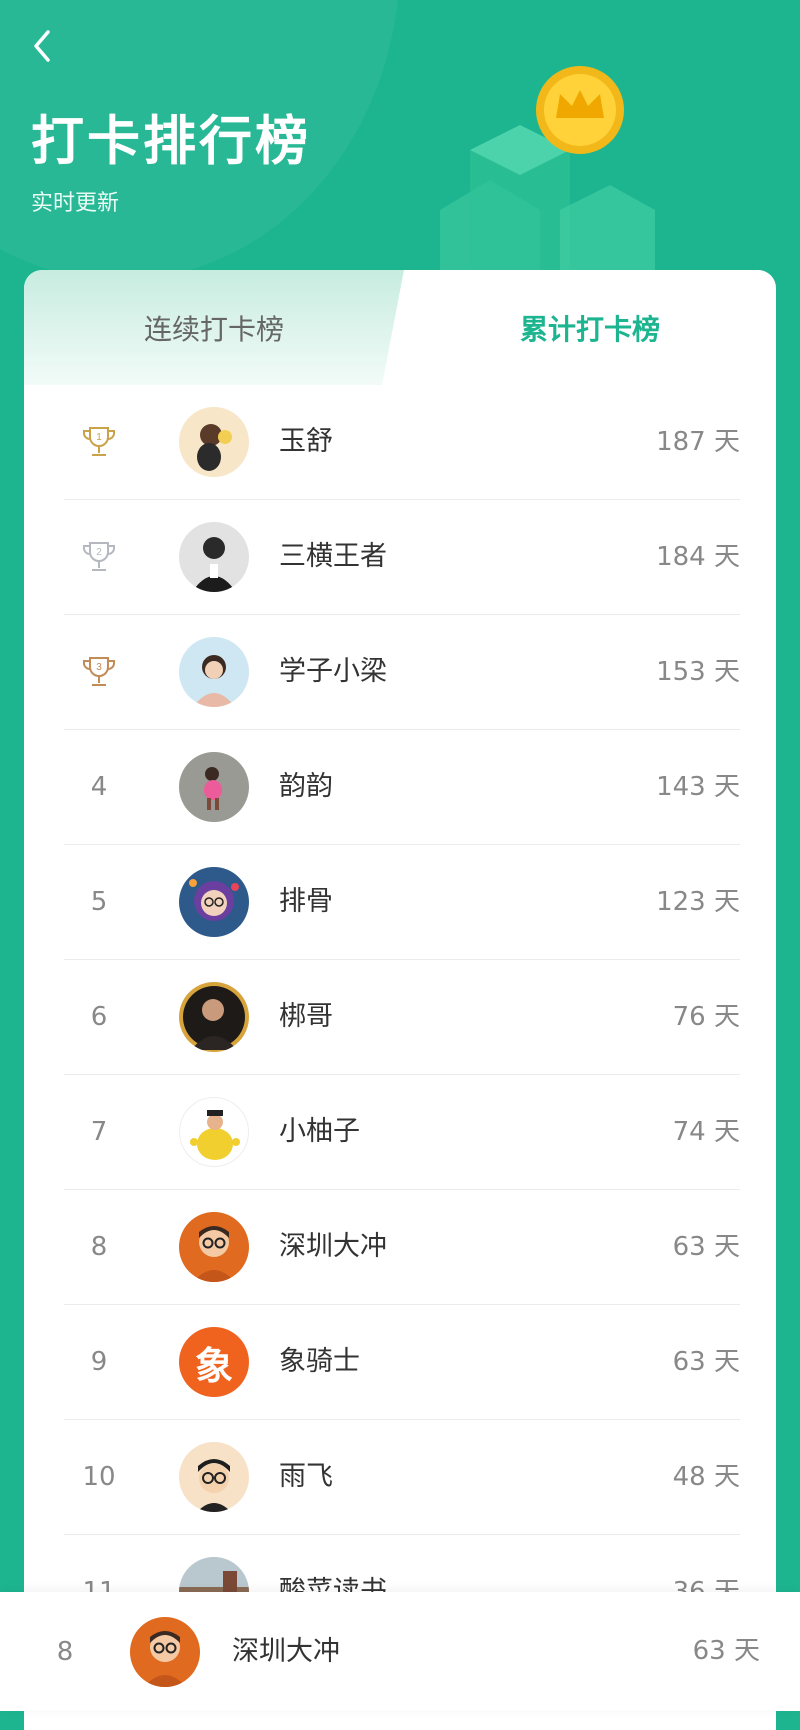  Describe the element at coordinates (171, 141) in the screenshot. I see `page-title: 打卡排行榜` at that location.